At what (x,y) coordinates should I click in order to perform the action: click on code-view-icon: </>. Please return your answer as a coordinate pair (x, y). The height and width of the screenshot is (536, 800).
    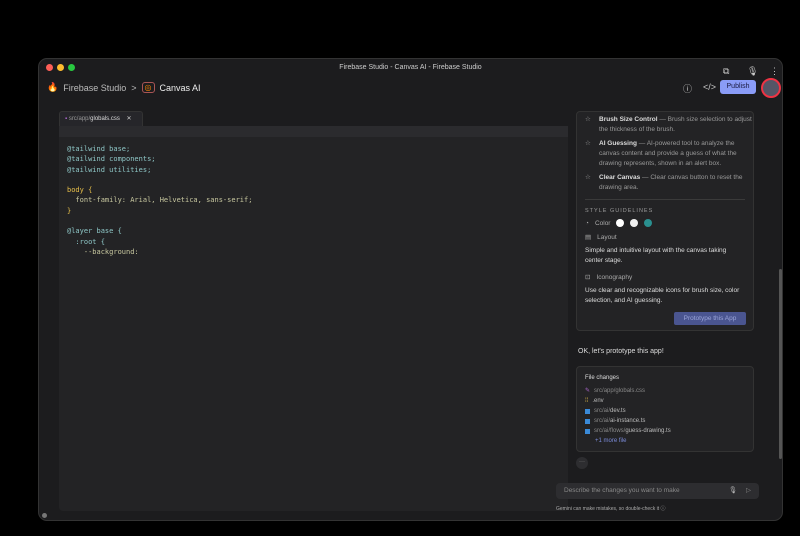
    Looking at the image, I should click on (709, 87).